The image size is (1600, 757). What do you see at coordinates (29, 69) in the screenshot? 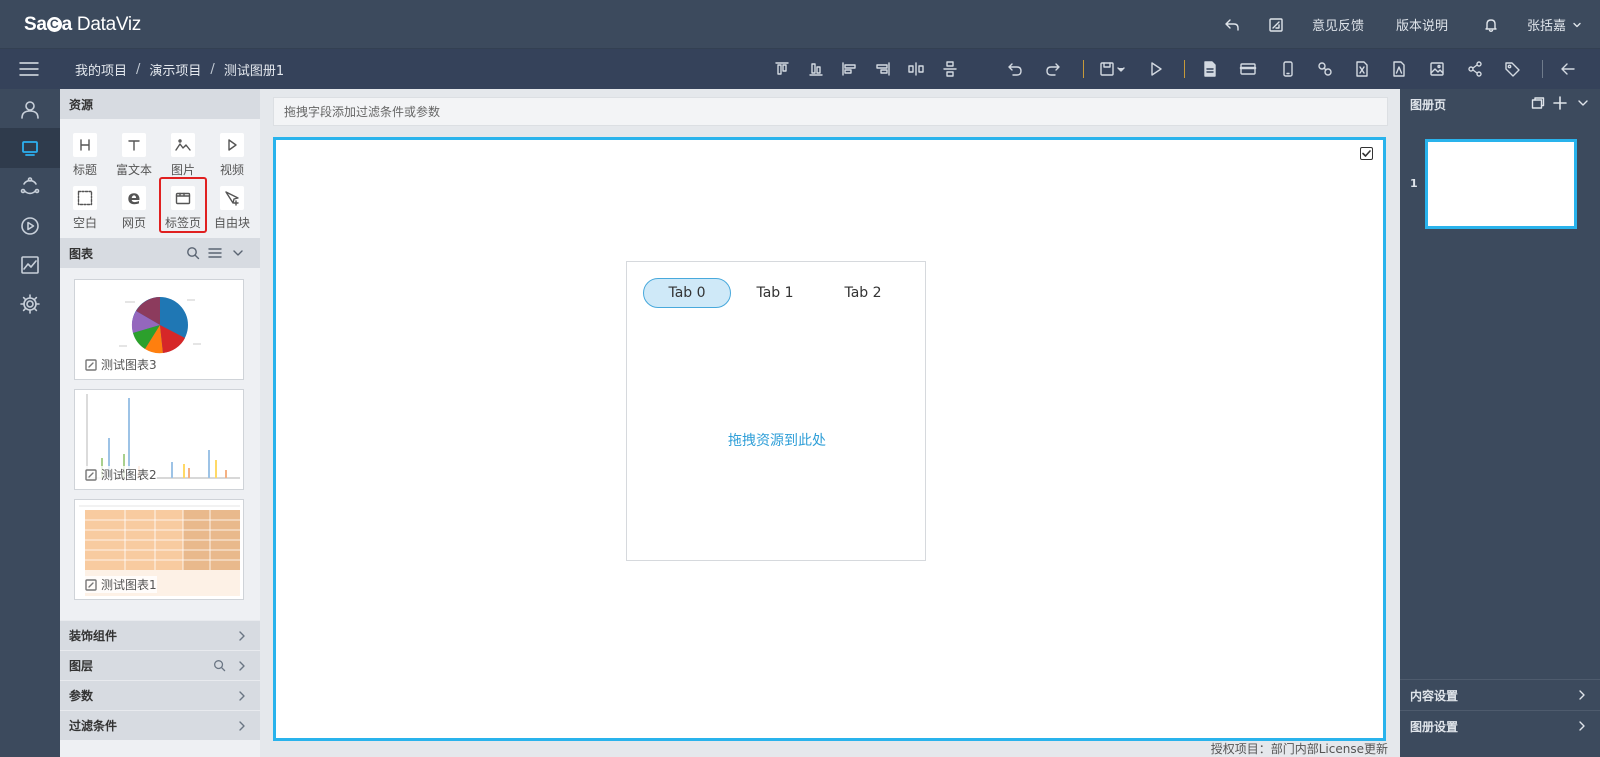
I see `menu-icon` at bounding box center [29, 69].